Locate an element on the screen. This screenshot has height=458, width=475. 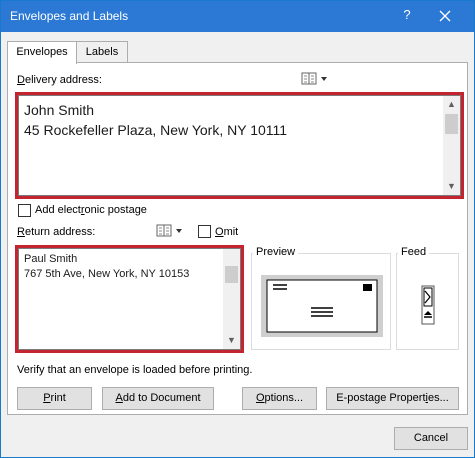
postage-label-part1: Add elect is located at coordinates (58, 210).